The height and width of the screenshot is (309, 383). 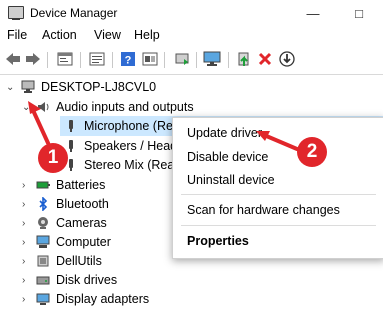 What do you see at coordinates (53, 158) in the screenshot?
I see `step-badge-1: 1` at bounding box center [53, 158].